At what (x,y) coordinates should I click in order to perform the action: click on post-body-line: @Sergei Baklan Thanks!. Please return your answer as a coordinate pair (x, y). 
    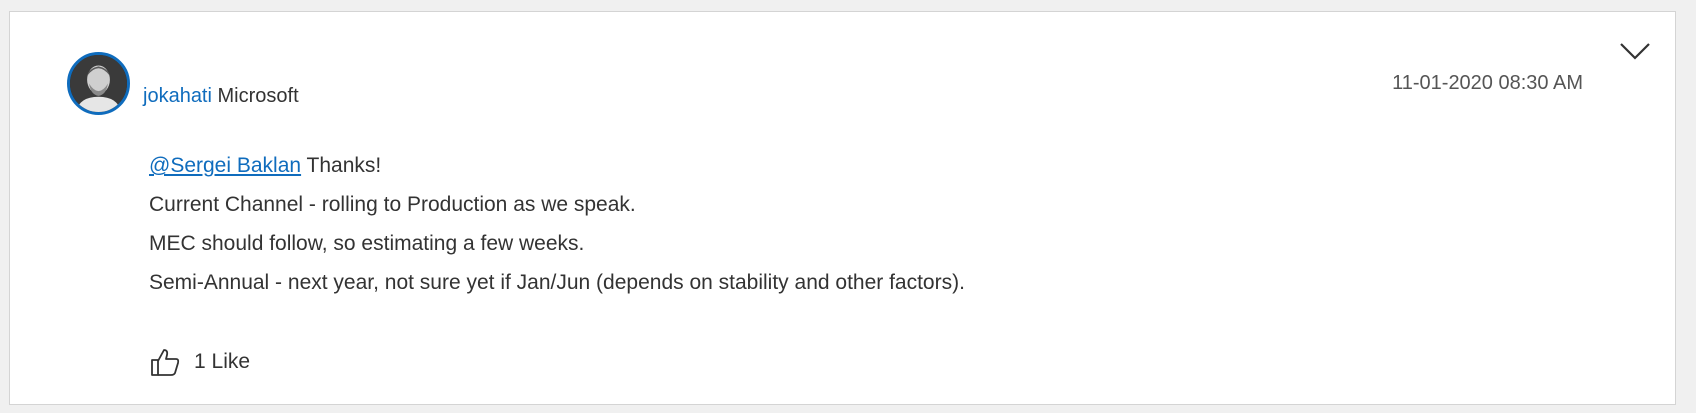
    Looking at the image, I should click on (557, 165).